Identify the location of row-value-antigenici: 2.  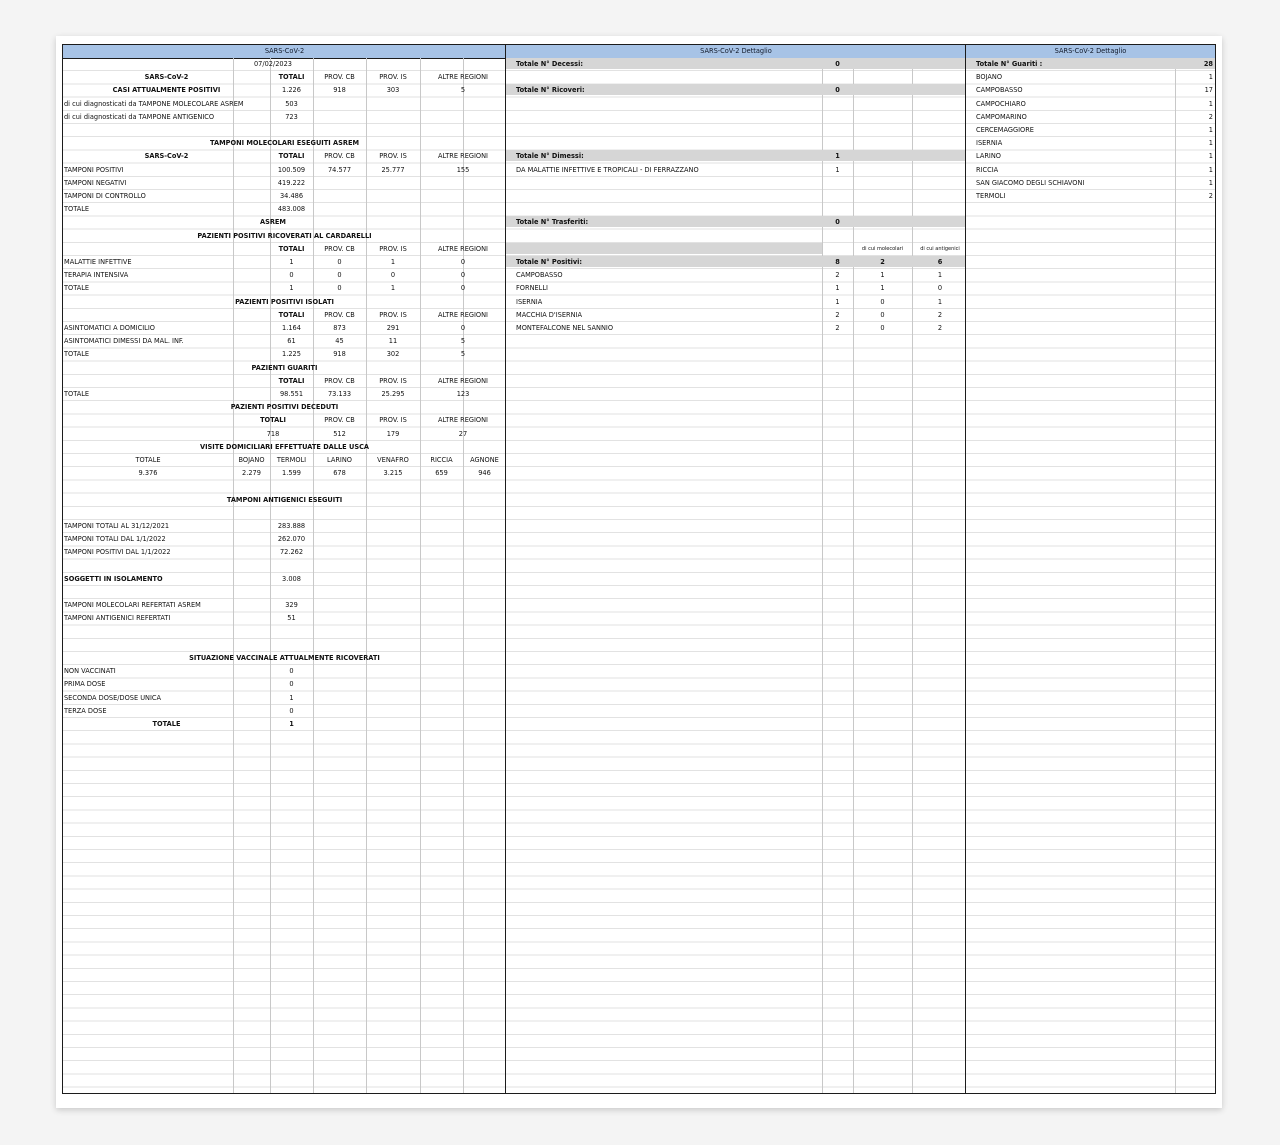
(940, 328).